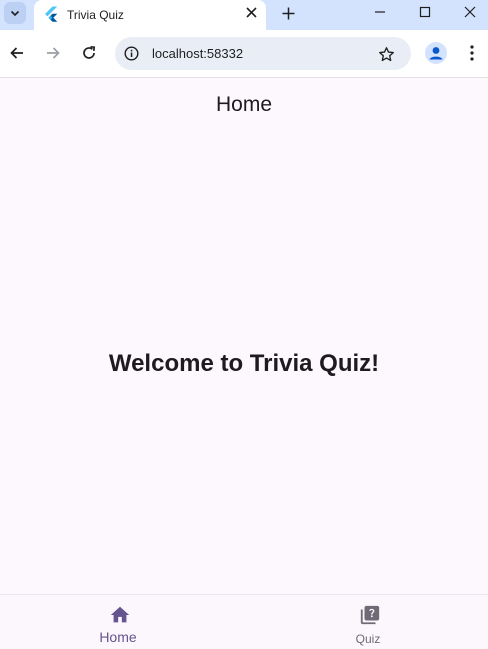 The height and width of the screenshot is (649, 488). I want to click on home-icon, so click(120, 615).